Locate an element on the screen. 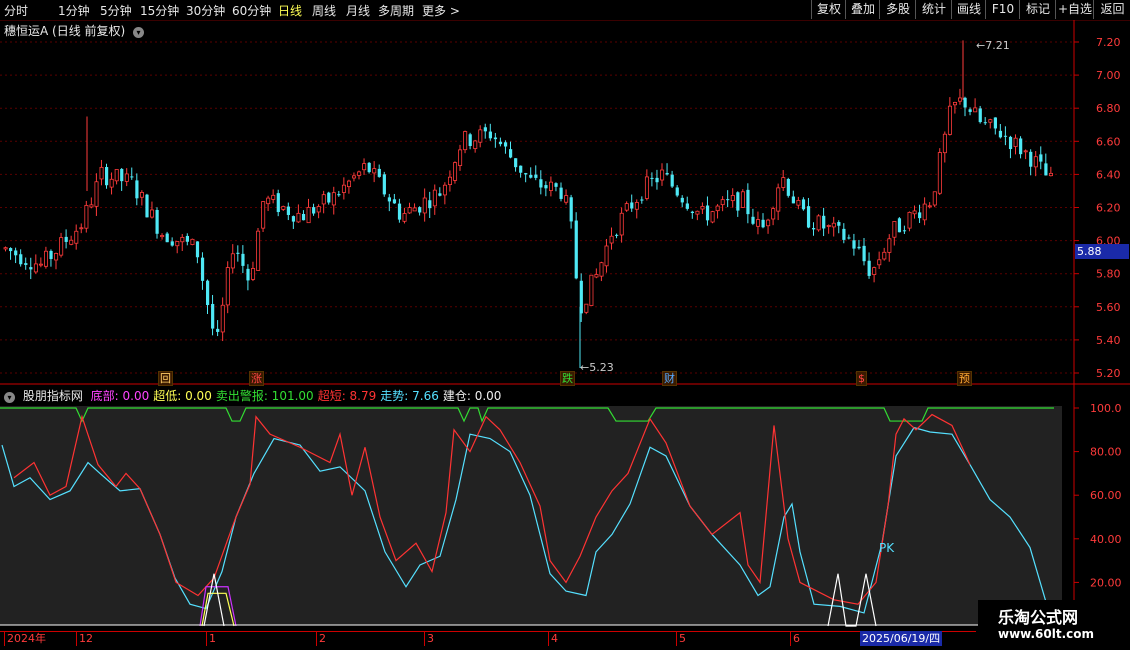 The width and height of the screenshot is (1130, 650). price-axis-tick: 7.20 is located at coordinates (1108, 42).